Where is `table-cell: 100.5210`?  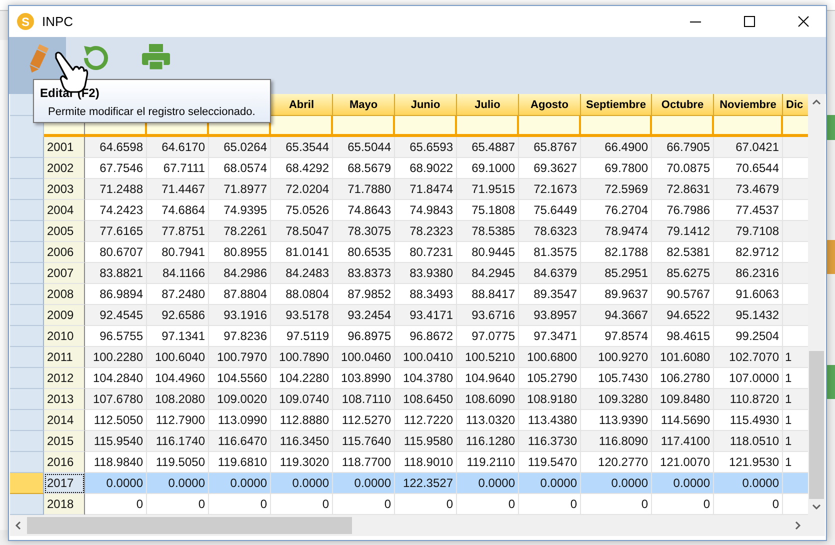 table-cell: 100.5210 is located at coordinates (488, 357).